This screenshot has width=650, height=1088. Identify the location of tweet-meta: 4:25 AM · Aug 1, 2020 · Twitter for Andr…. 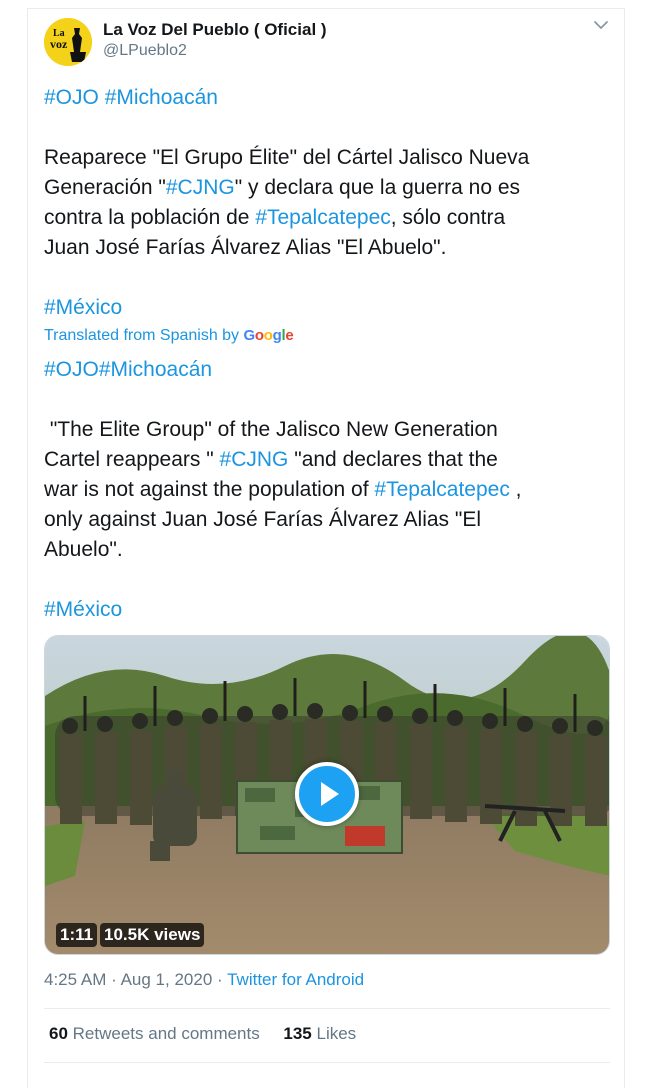
(204, 980).